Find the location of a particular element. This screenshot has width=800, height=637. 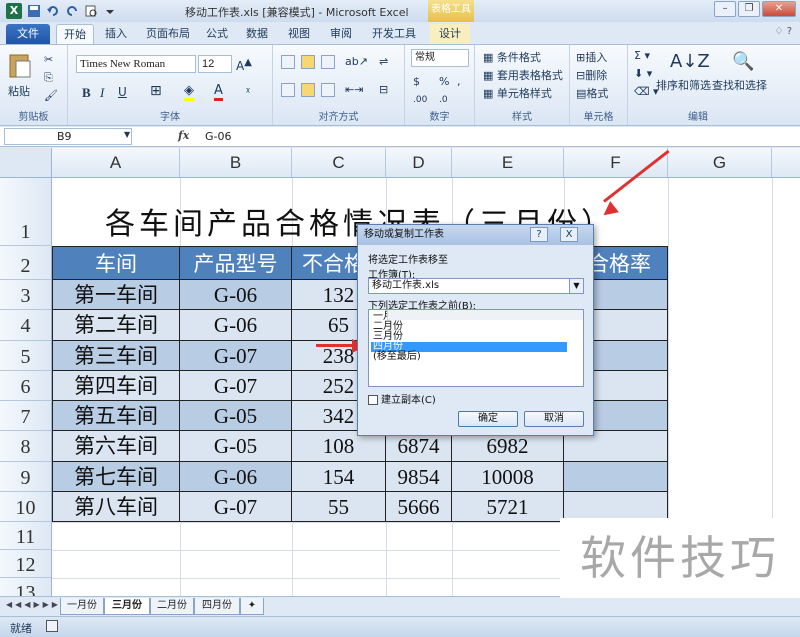

tab-home: 开始 is located at coordinates (75, 34).